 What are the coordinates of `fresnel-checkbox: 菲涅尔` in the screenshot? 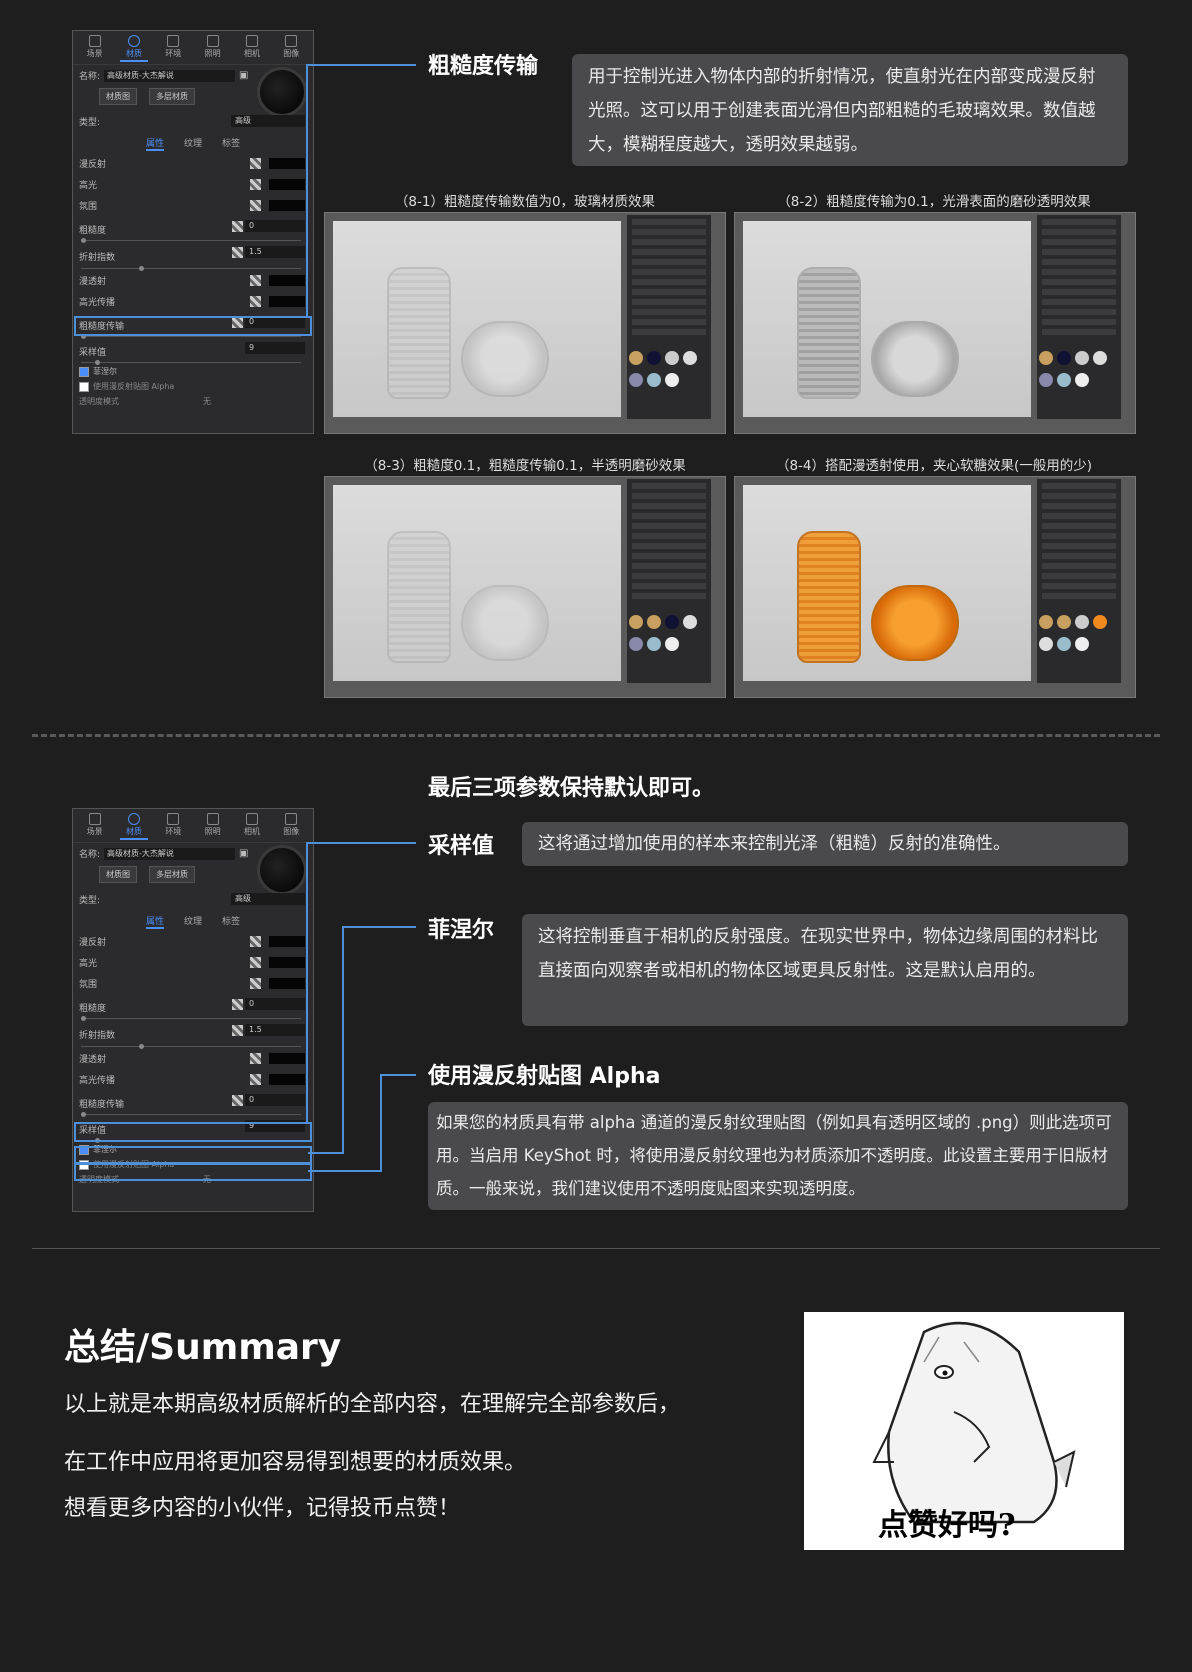 It's located at (193, 371).